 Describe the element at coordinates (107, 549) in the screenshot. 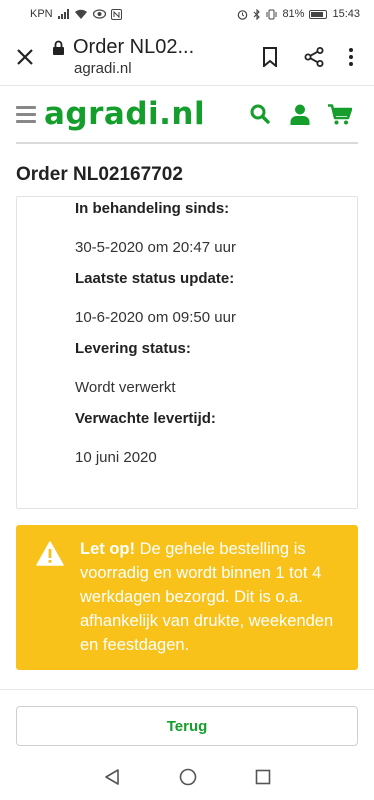

I see `notice-bold: Let op!` at that location.